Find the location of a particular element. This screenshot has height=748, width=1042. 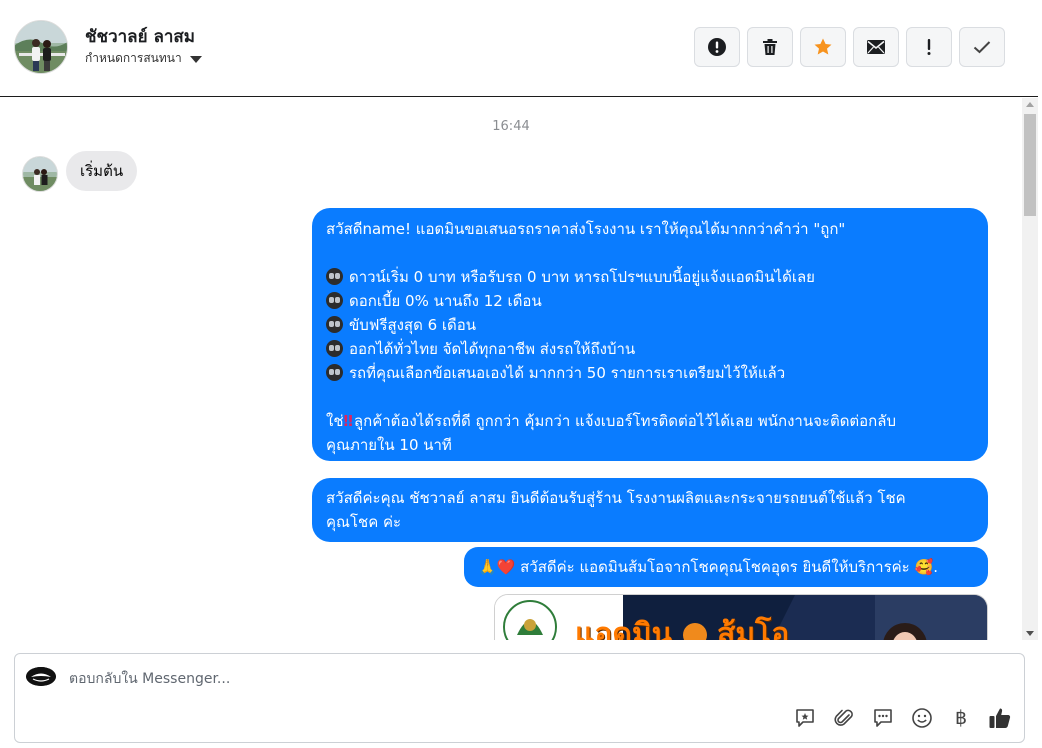

mark-unread-button is located at coordinates (876, 47).